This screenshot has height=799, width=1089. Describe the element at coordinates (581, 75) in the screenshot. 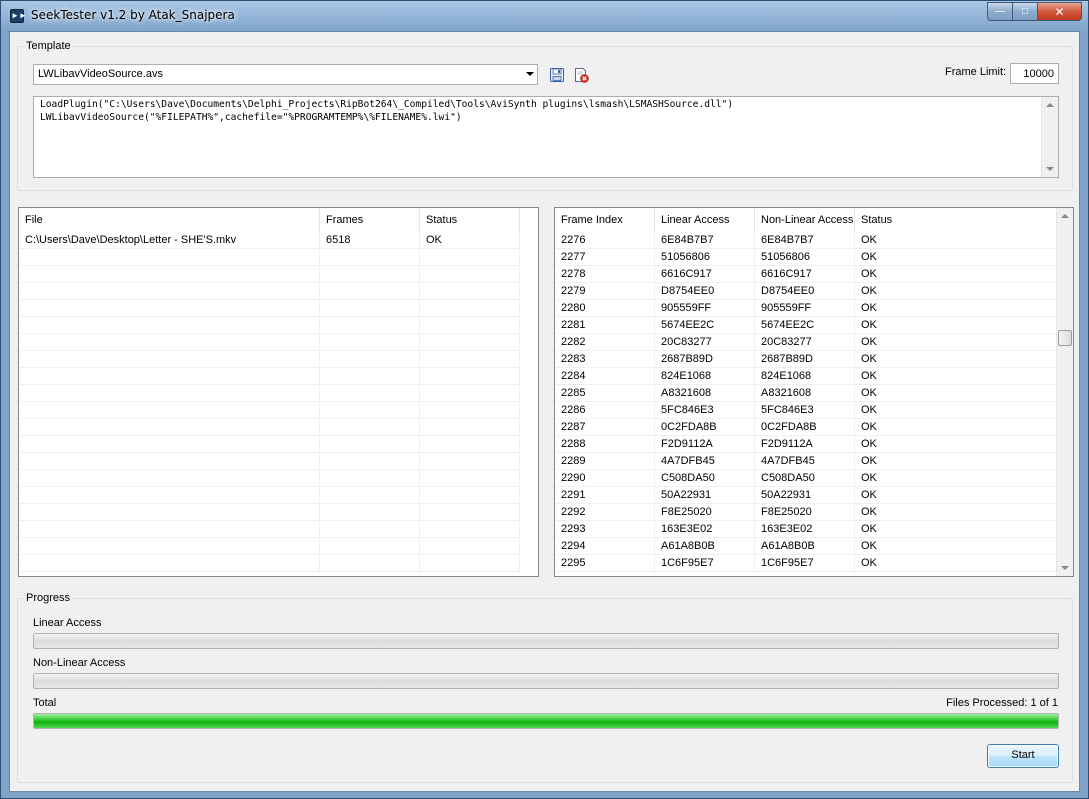

I see `delete-icon` at that location.